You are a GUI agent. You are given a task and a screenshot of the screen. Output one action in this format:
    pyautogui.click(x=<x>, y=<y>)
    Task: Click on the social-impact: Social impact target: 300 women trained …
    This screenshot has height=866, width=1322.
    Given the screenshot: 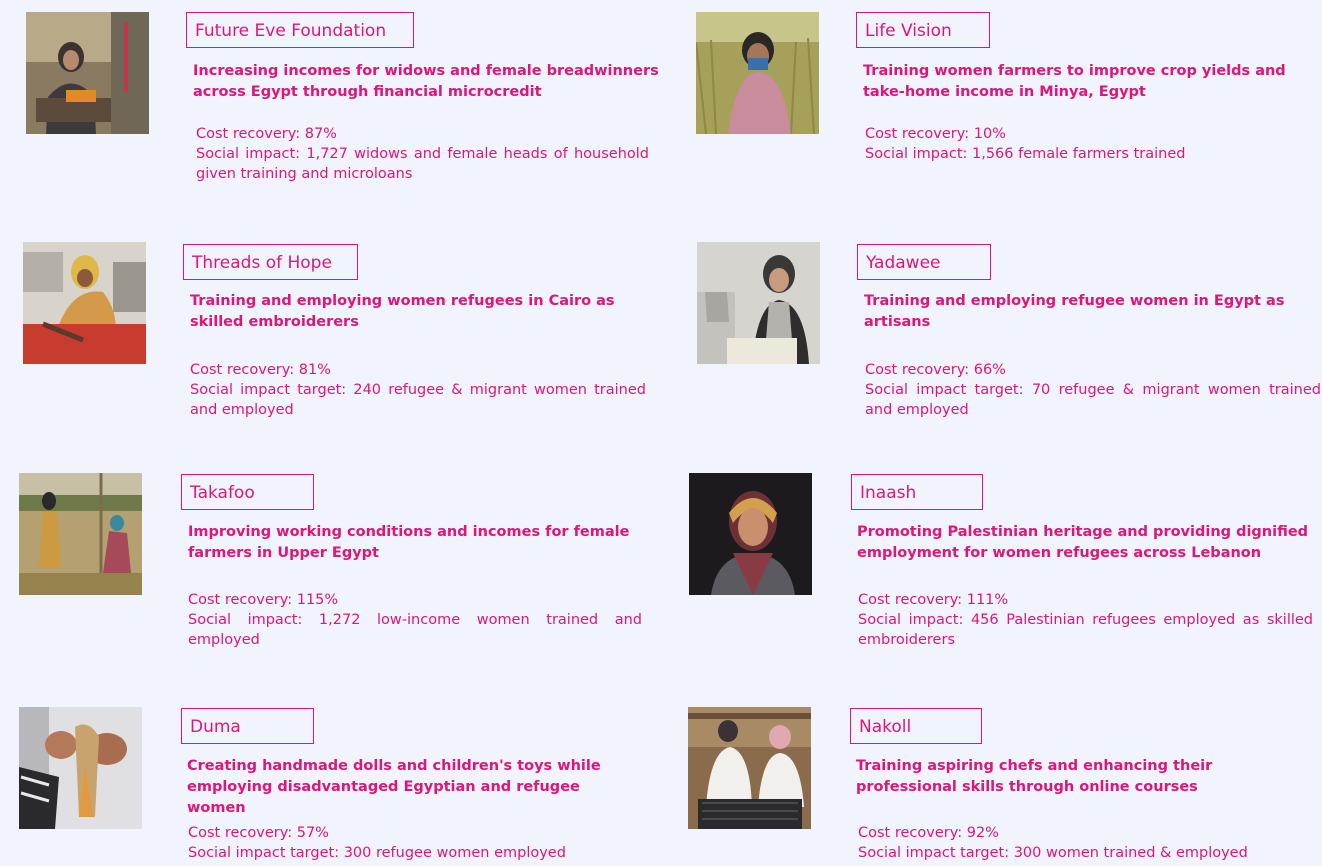 What is the action you would take?
    pyautogui.click(x=1053, y=853)
    